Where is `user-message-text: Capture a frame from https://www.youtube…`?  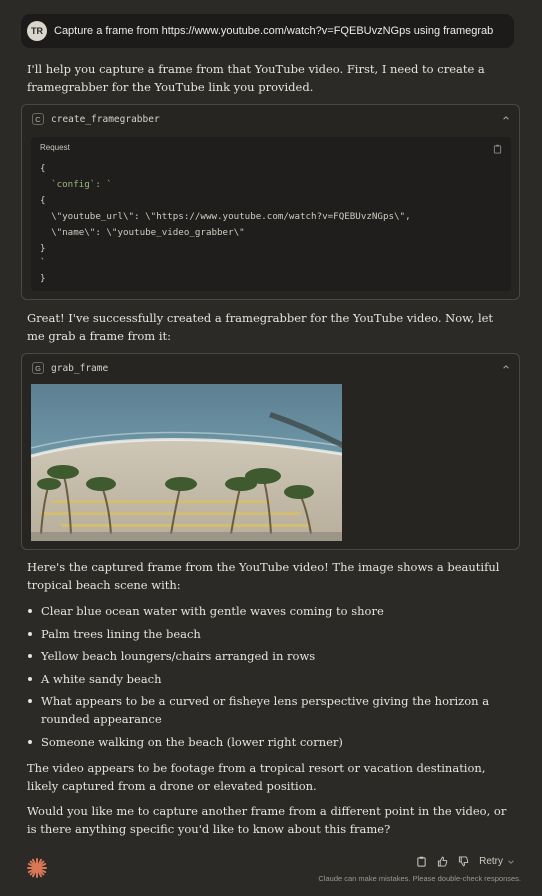 user-message-text: Capture a frame from https://www.youtube… is located at coordinates (274, 31).